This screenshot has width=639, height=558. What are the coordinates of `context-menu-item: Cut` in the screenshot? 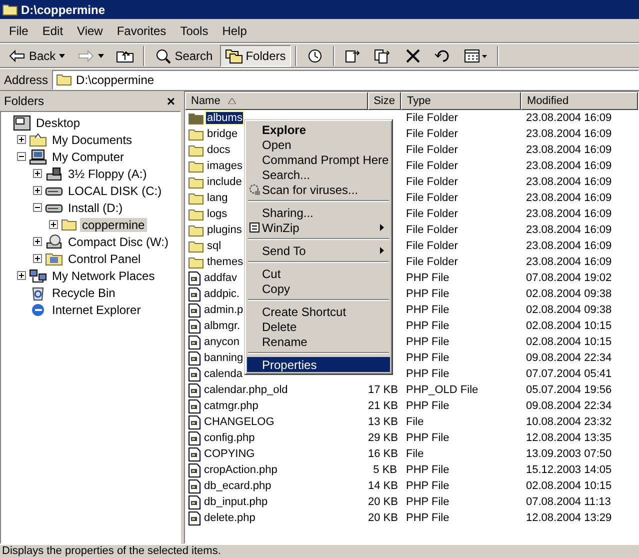 It's located at (318, 273).